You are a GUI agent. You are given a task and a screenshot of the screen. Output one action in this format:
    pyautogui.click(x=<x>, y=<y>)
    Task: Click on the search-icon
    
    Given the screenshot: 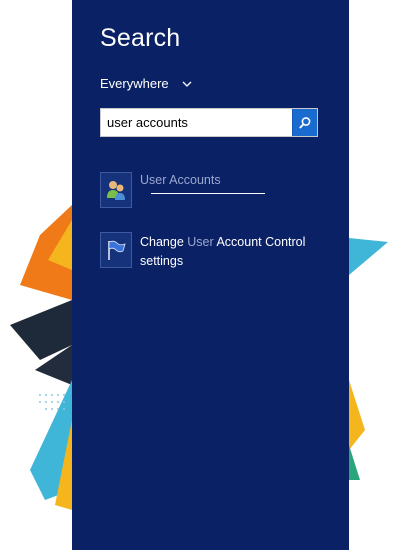 What is the action you would take?
    pyautogui.click(x=305, y=122)
    